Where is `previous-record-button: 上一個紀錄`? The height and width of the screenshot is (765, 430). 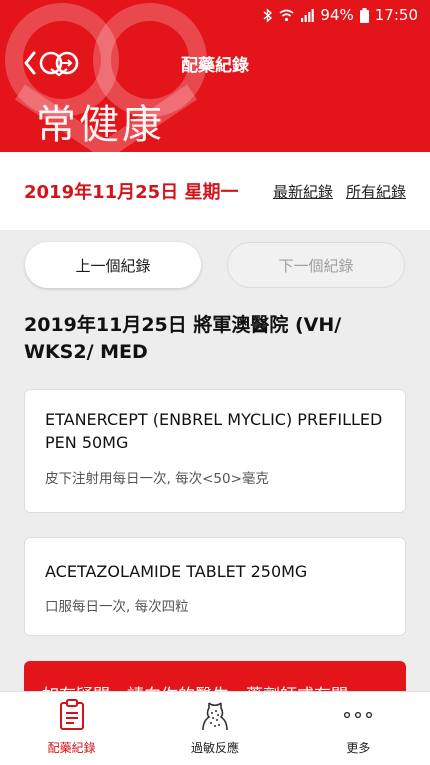
previous-record-button: 上一個紀錄 is located at coordinates (113, 265).